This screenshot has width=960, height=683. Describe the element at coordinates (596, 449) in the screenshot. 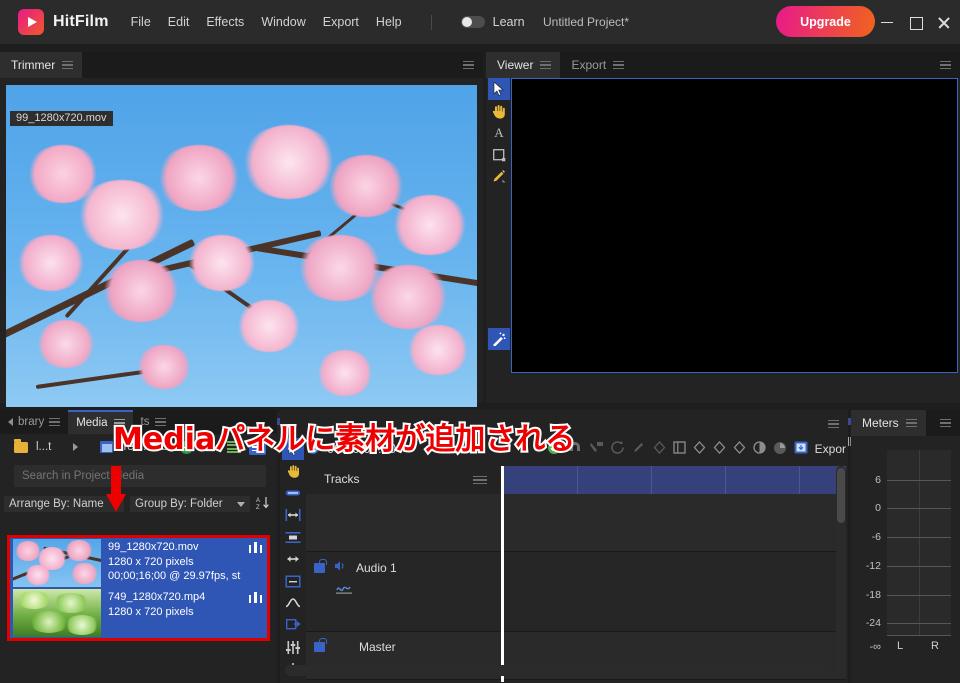

I see `razor-icon` at that location.